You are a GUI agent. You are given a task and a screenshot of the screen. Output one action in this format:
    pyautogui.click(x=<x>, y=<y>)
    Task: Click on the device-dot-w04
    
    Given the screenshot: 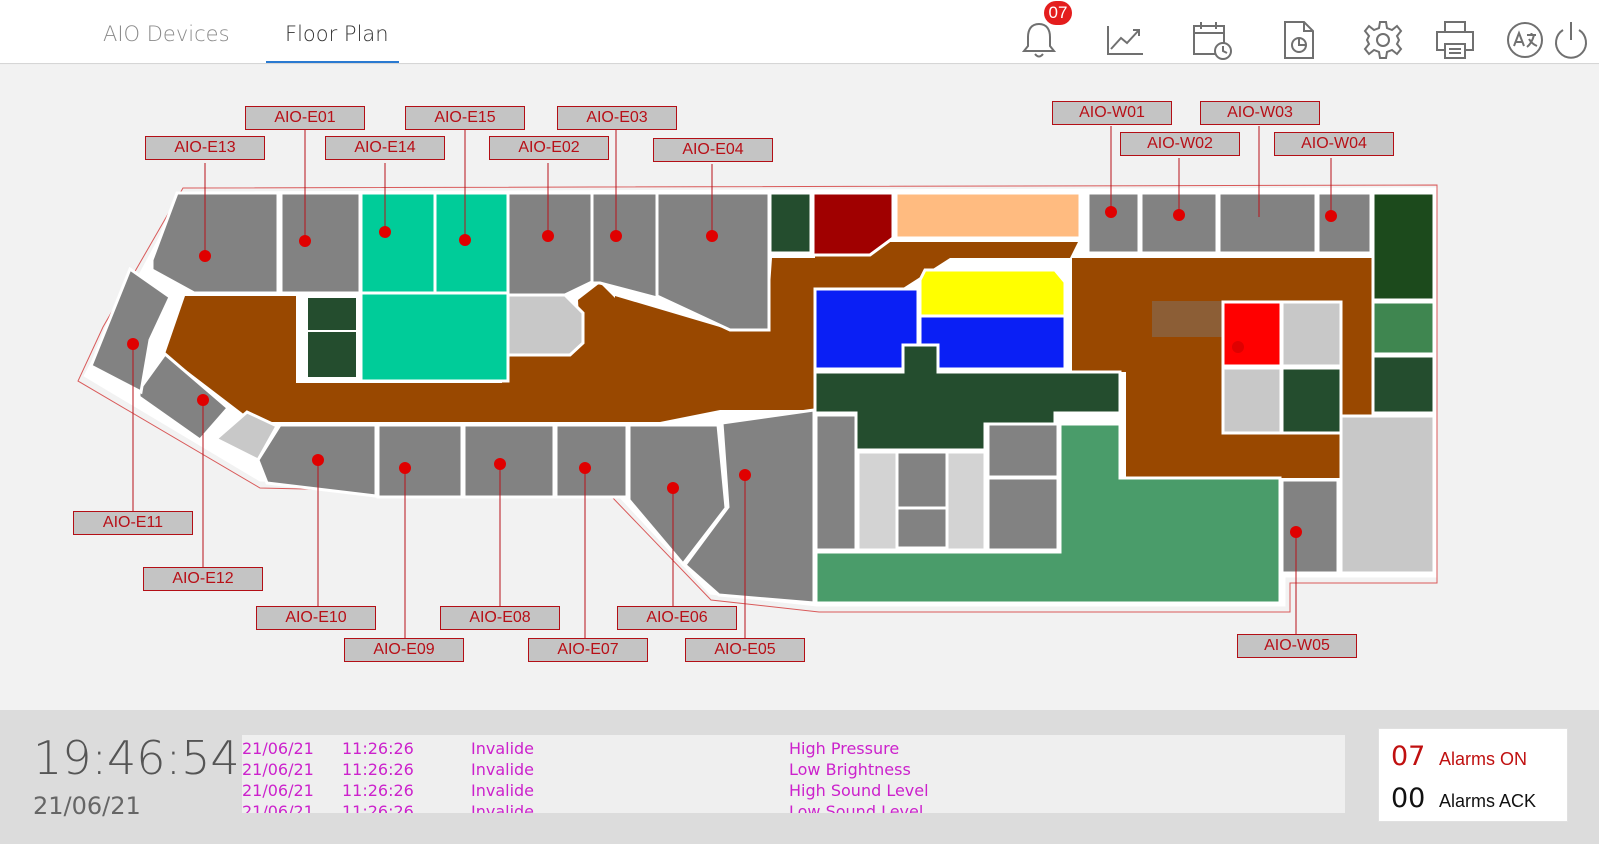 What is the action you would take?
    pyautogui.click(x=1331, y=216)
    